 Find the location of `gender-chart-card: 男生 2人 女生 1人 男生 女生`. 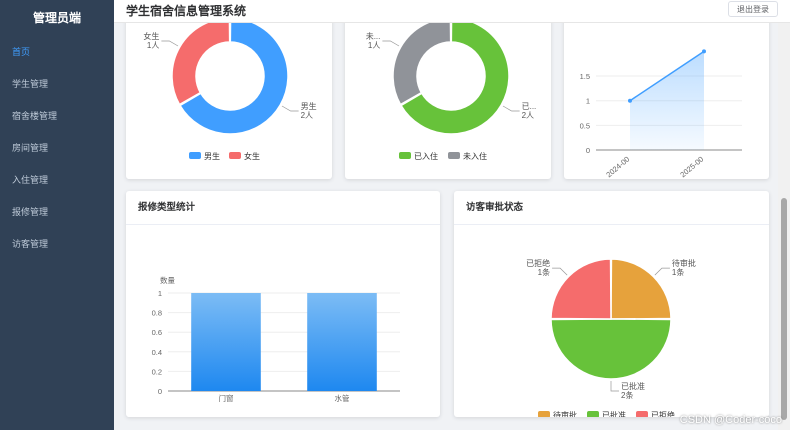

gender-chart-card: 男生 2人 女生 1人 男生 女生 is located at coordinates (229, 101).